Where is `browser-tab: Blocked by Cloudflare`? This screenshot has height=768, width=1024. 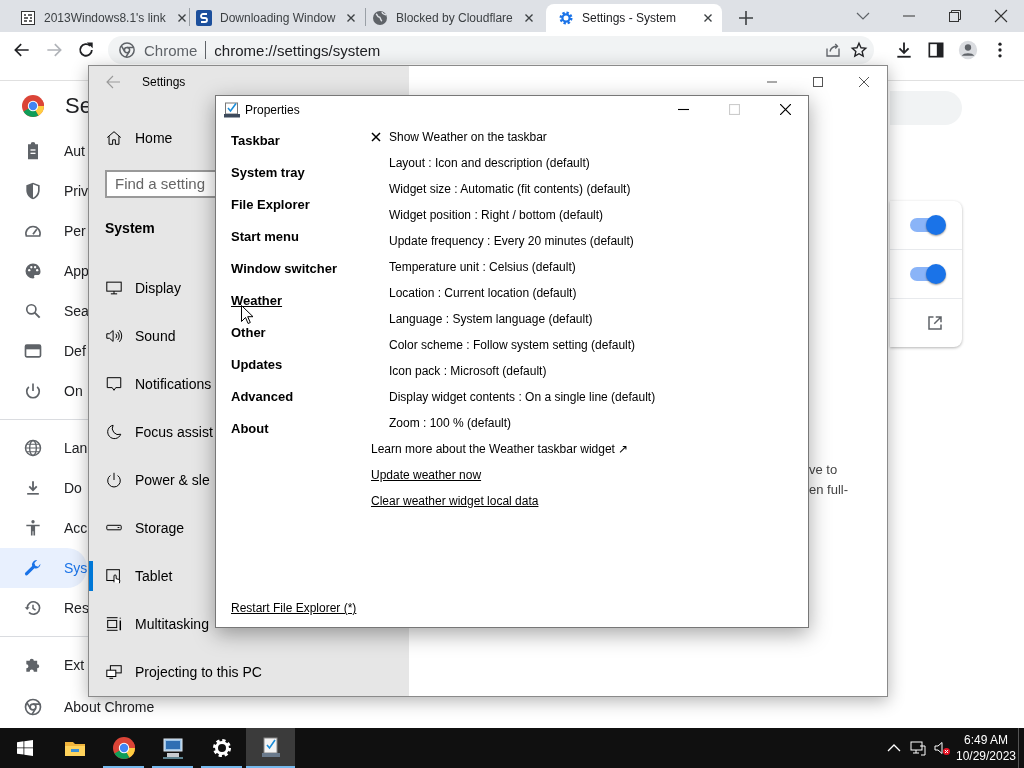 browser-tab: Blocked by Cloudflare is located at coordinates (448, 18).